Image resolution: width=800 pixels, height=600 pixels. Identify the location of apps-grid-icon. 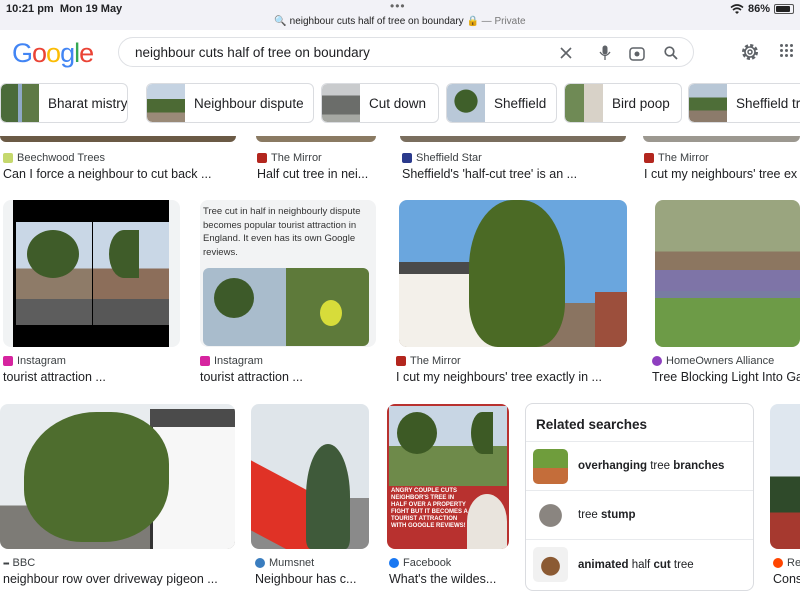
(787, 51).